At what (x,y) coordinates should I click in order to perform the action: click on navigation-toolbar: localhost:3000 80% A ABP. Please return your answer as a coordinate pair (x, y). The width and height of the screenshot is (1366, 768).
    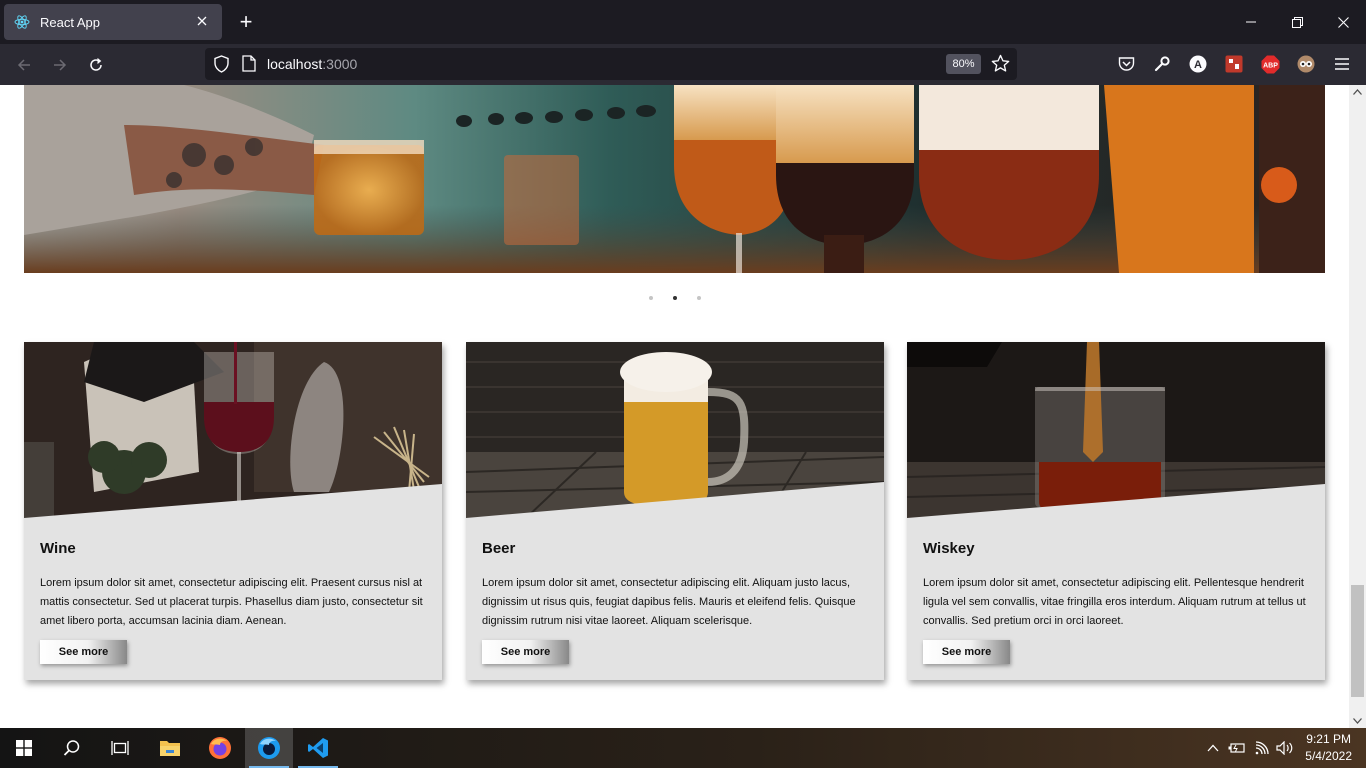
    Looking at the image, I should click on (683, 64).